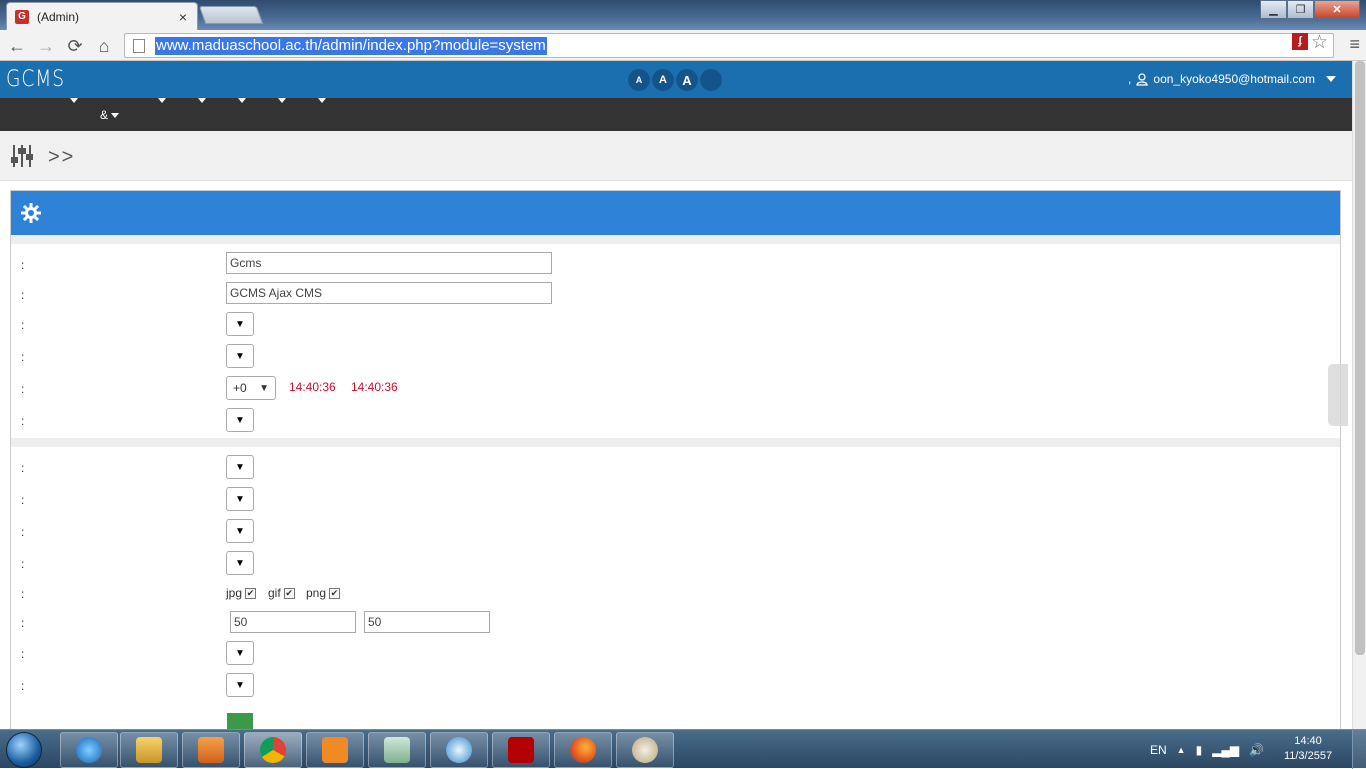  I want to click on notes-icon, so click(397, 750).